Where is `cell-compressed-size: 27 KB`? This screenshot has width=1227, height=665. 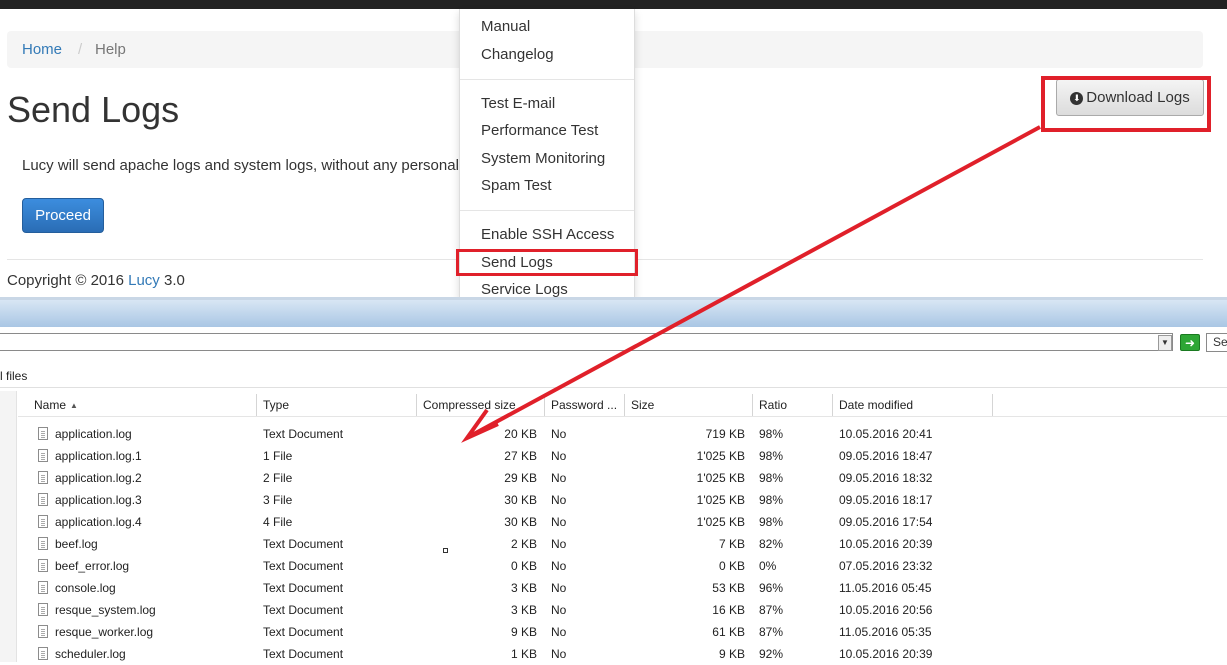
cell-compressed-size: 27 KB is located at coordinates (520, 456).